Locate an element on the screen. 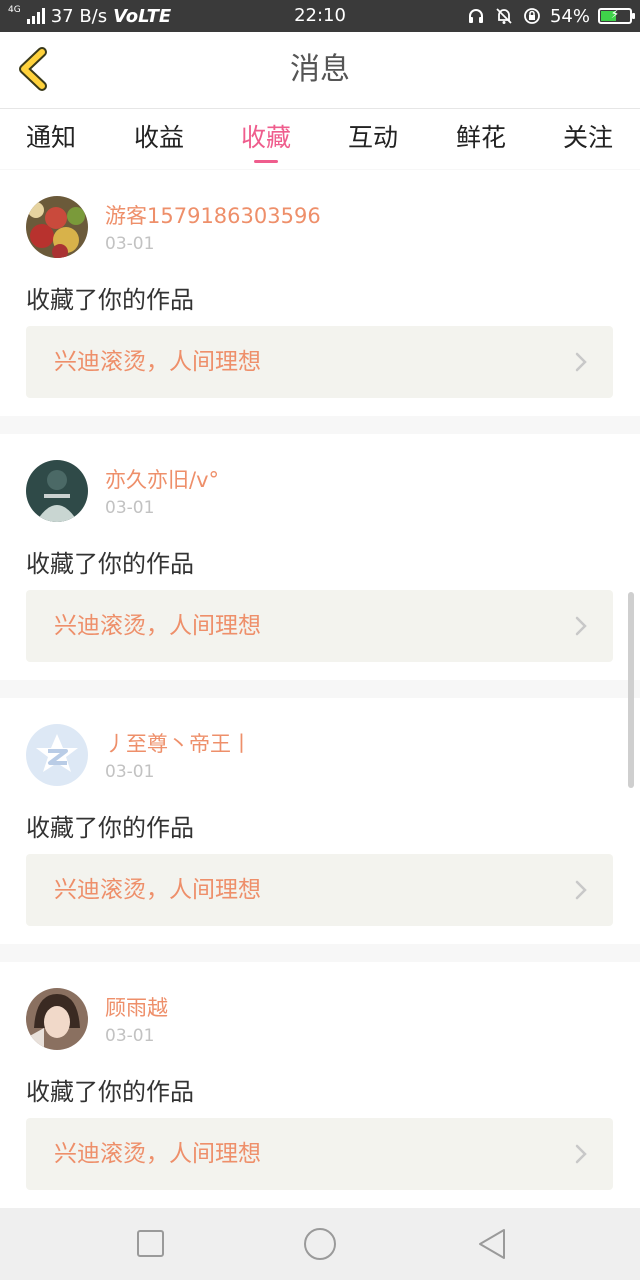 The width and height of the screenshot is (640, 1280). tab-label: 收藏 is located at coordinates (265, 137).